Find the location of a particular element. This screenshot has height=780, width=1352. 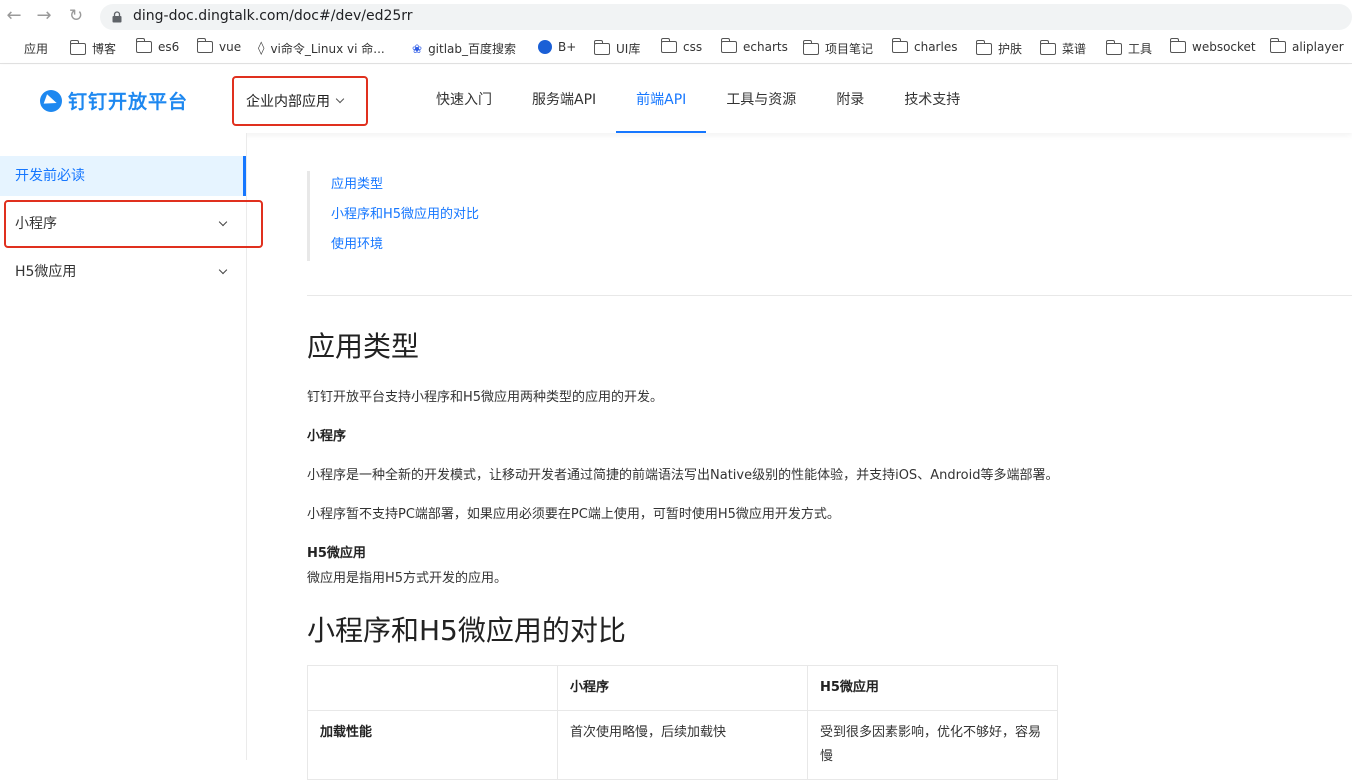

bookmark-label: es6 is located at coordinates (169, 47).